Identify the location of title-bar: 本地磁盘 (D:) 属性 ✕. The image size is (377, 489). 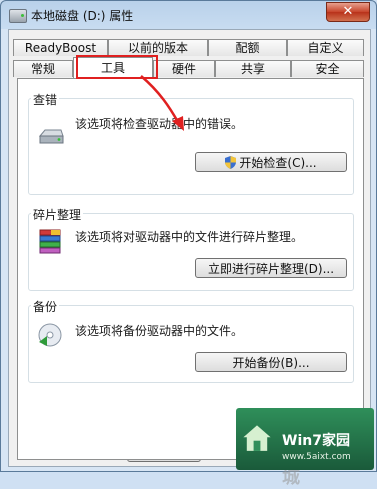
(188, 15).